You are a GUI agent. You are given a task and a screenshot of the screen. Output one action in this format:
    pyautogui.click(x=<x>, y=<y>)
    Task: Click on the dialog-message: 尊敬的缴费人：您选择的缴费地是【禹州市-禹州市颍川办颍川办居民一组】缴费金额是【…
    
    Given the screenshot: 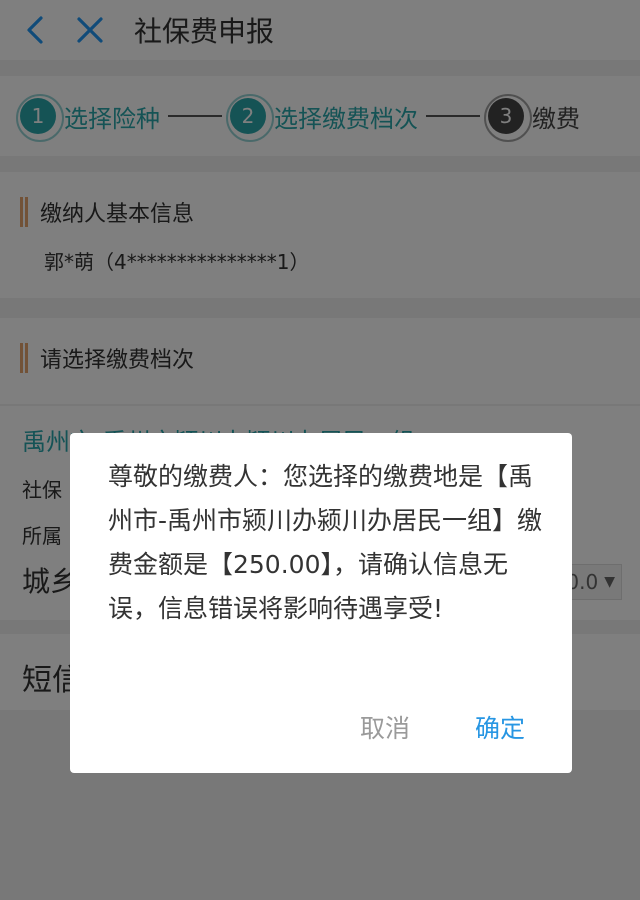 What is the action you would take?
    pyautogui.click(x=325, y=542)
    